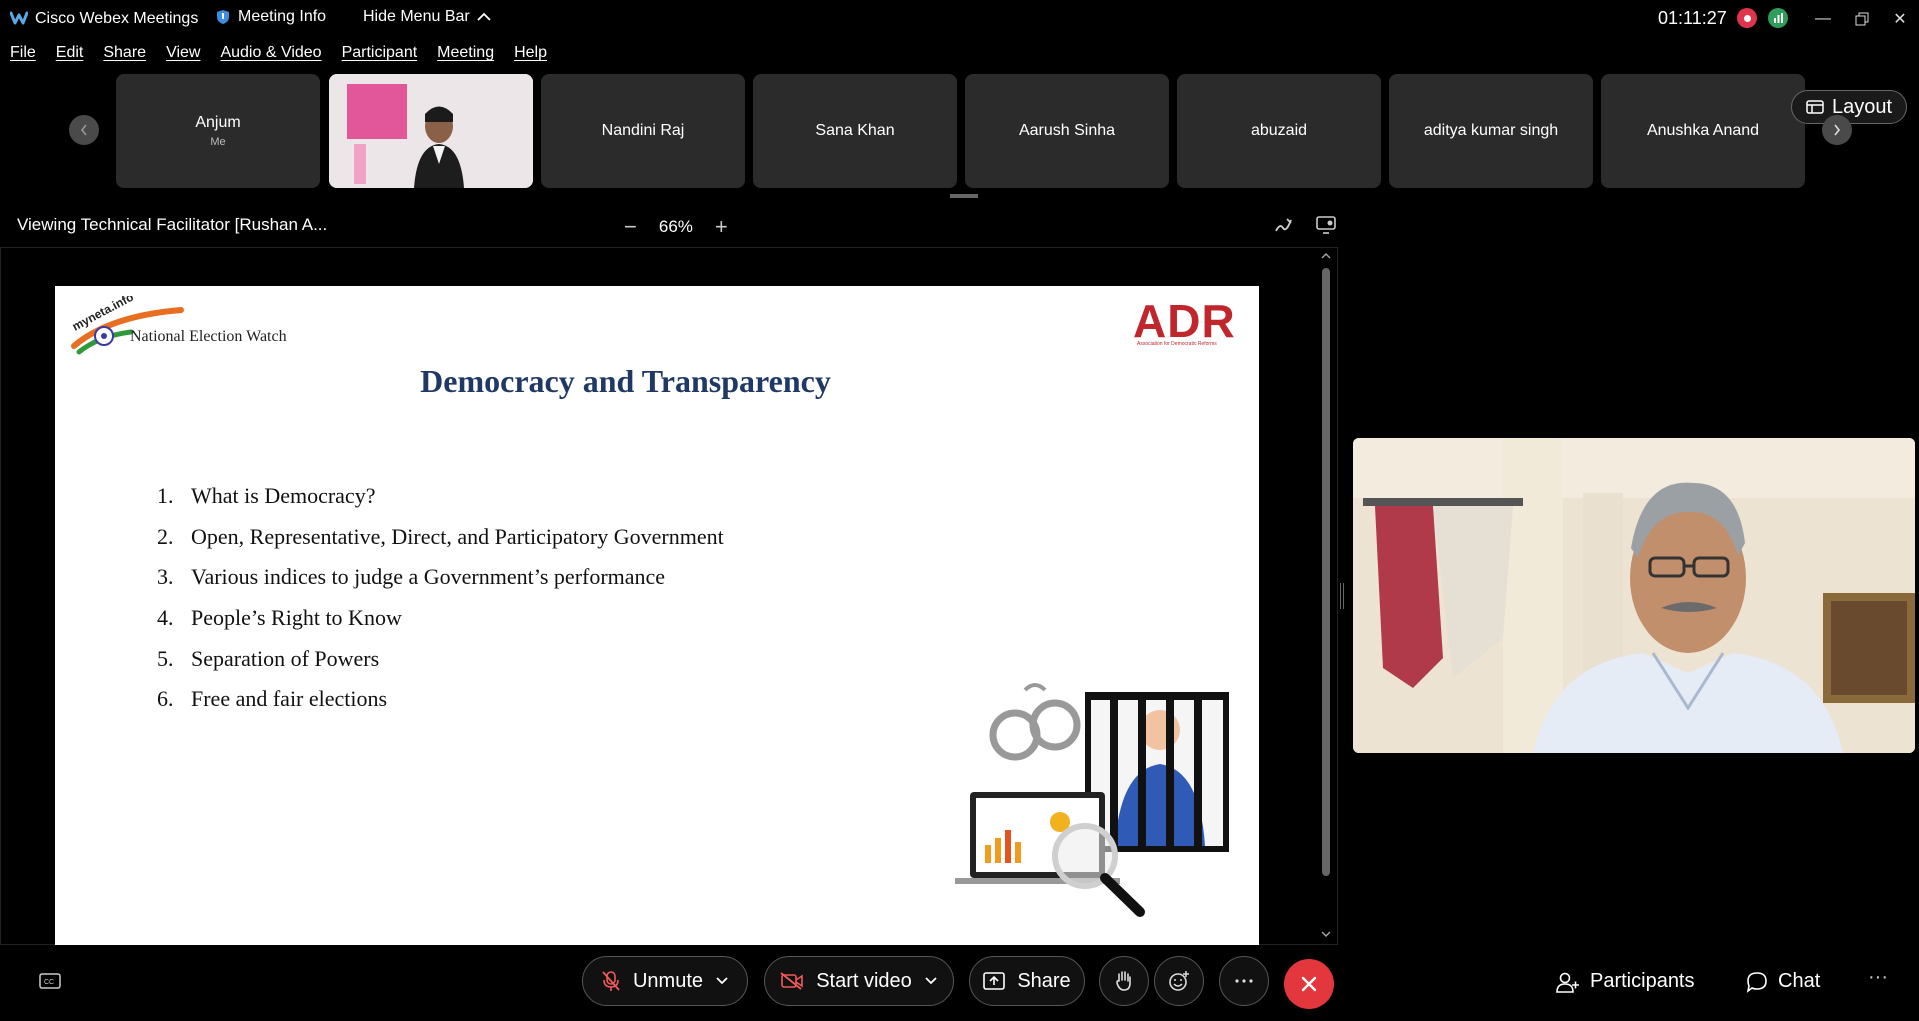 This screenshot has height=1021, width=1919. Describe the element at coordinates (1184, 321) in the screenshot. I see `adr-logo: ADR` at that location.